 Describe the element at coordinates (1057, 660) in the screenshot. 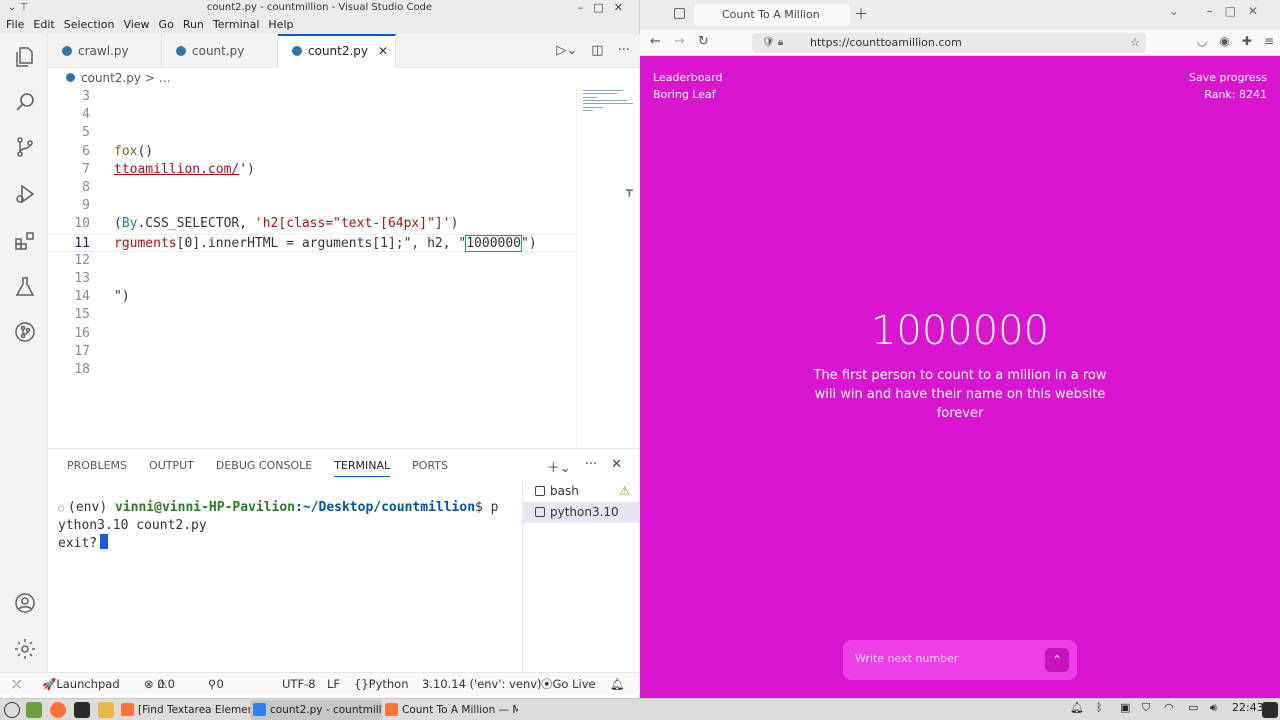

I see `submit-arrow-up-icon: ⌃` at that location.